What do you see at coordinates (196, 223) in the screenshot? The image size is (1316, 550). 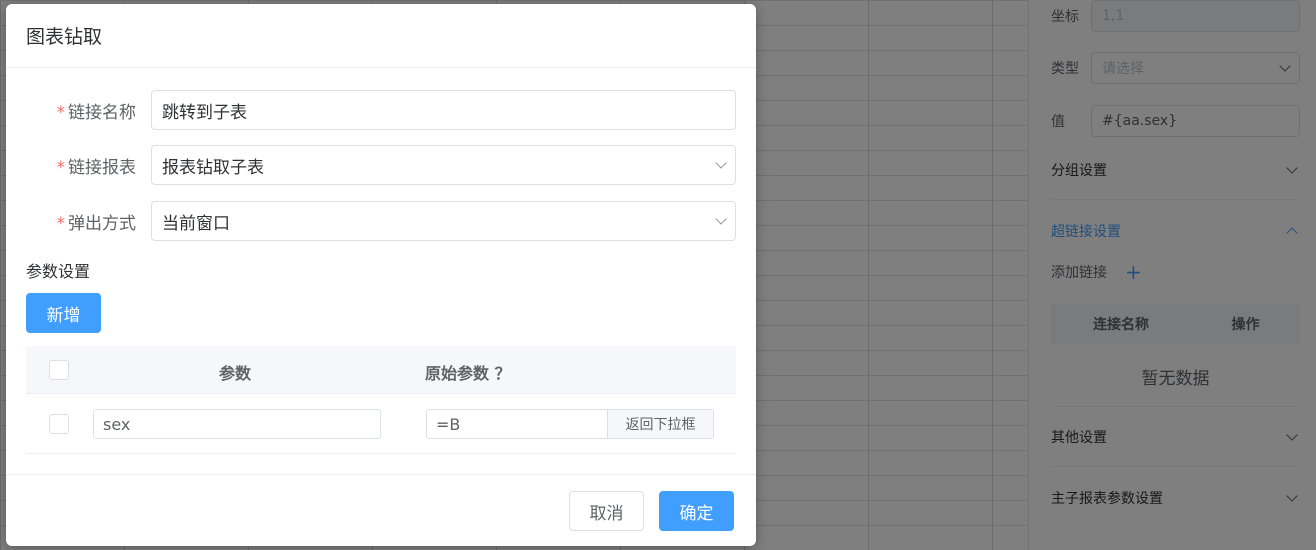 I see `popup-mode-value: 当前窗口` at bounding box center [196, 223].